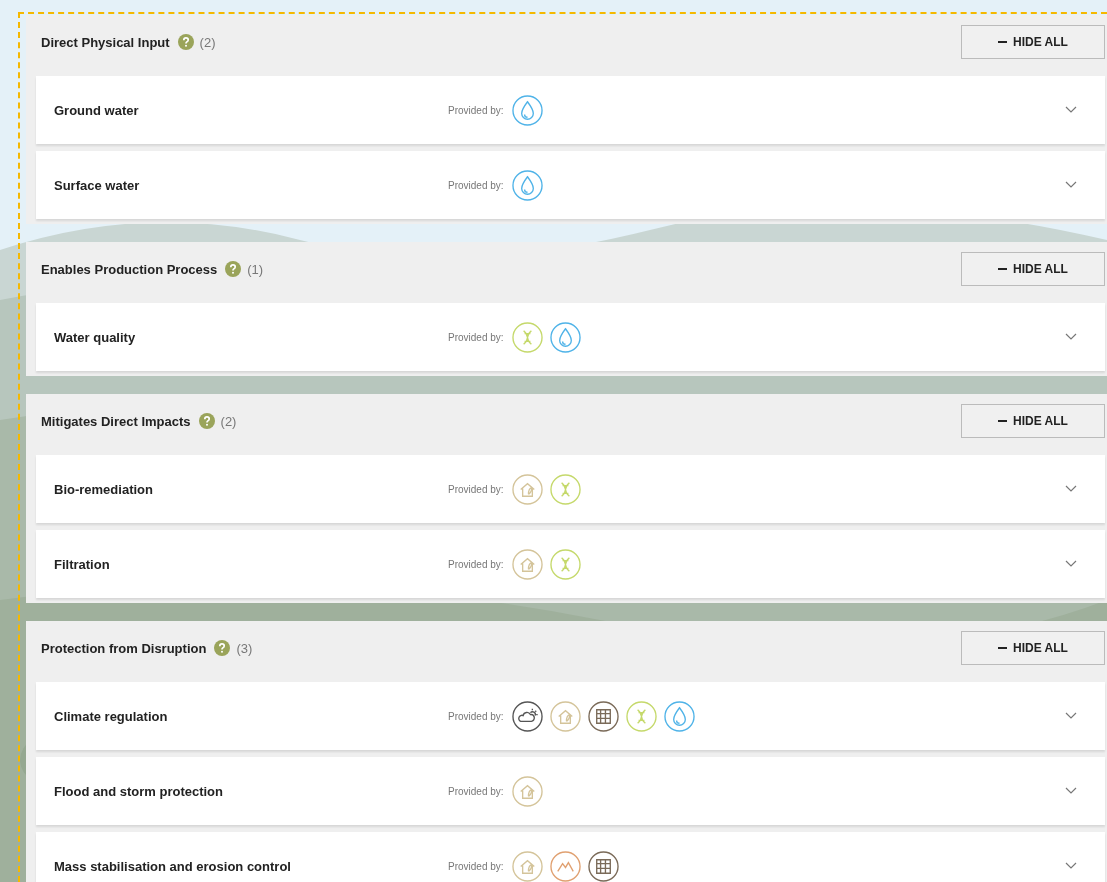 The width and height of the screenshot is (1107, 882). Describe the element at coordinates (97, 185) in the screenshot. I see `service-name: Surface water` at that location.